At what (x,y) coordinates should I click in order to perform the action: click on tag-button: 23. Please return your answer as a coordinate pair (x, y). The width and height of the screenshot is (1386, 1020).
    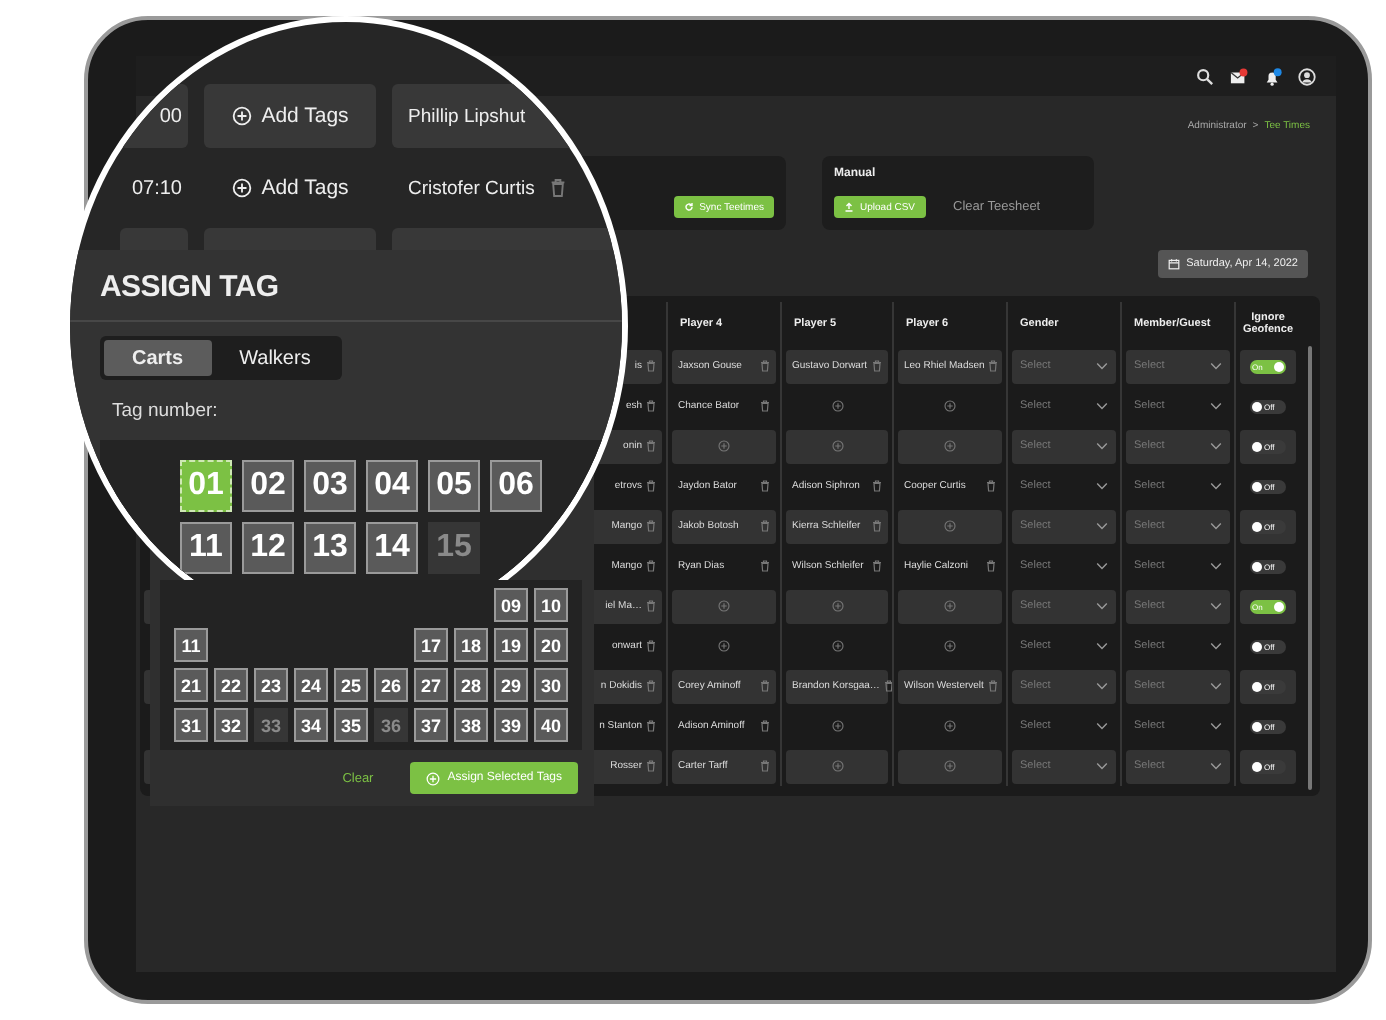
    Looking at the image, I should click on (271, 685).